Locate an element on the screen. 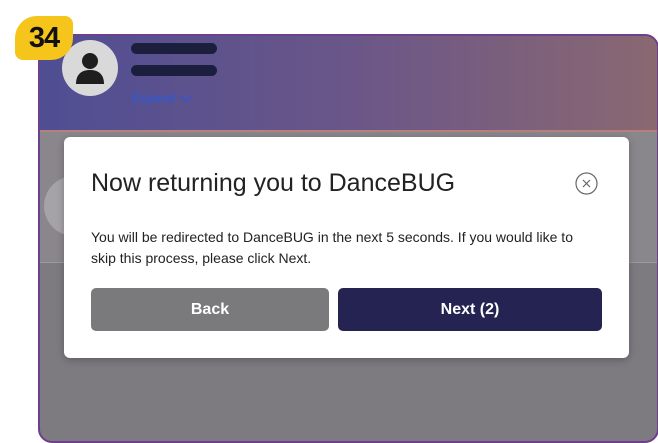 This screenshot has height=443, width=658. redacted-detail is located at coordinates (174, 70).